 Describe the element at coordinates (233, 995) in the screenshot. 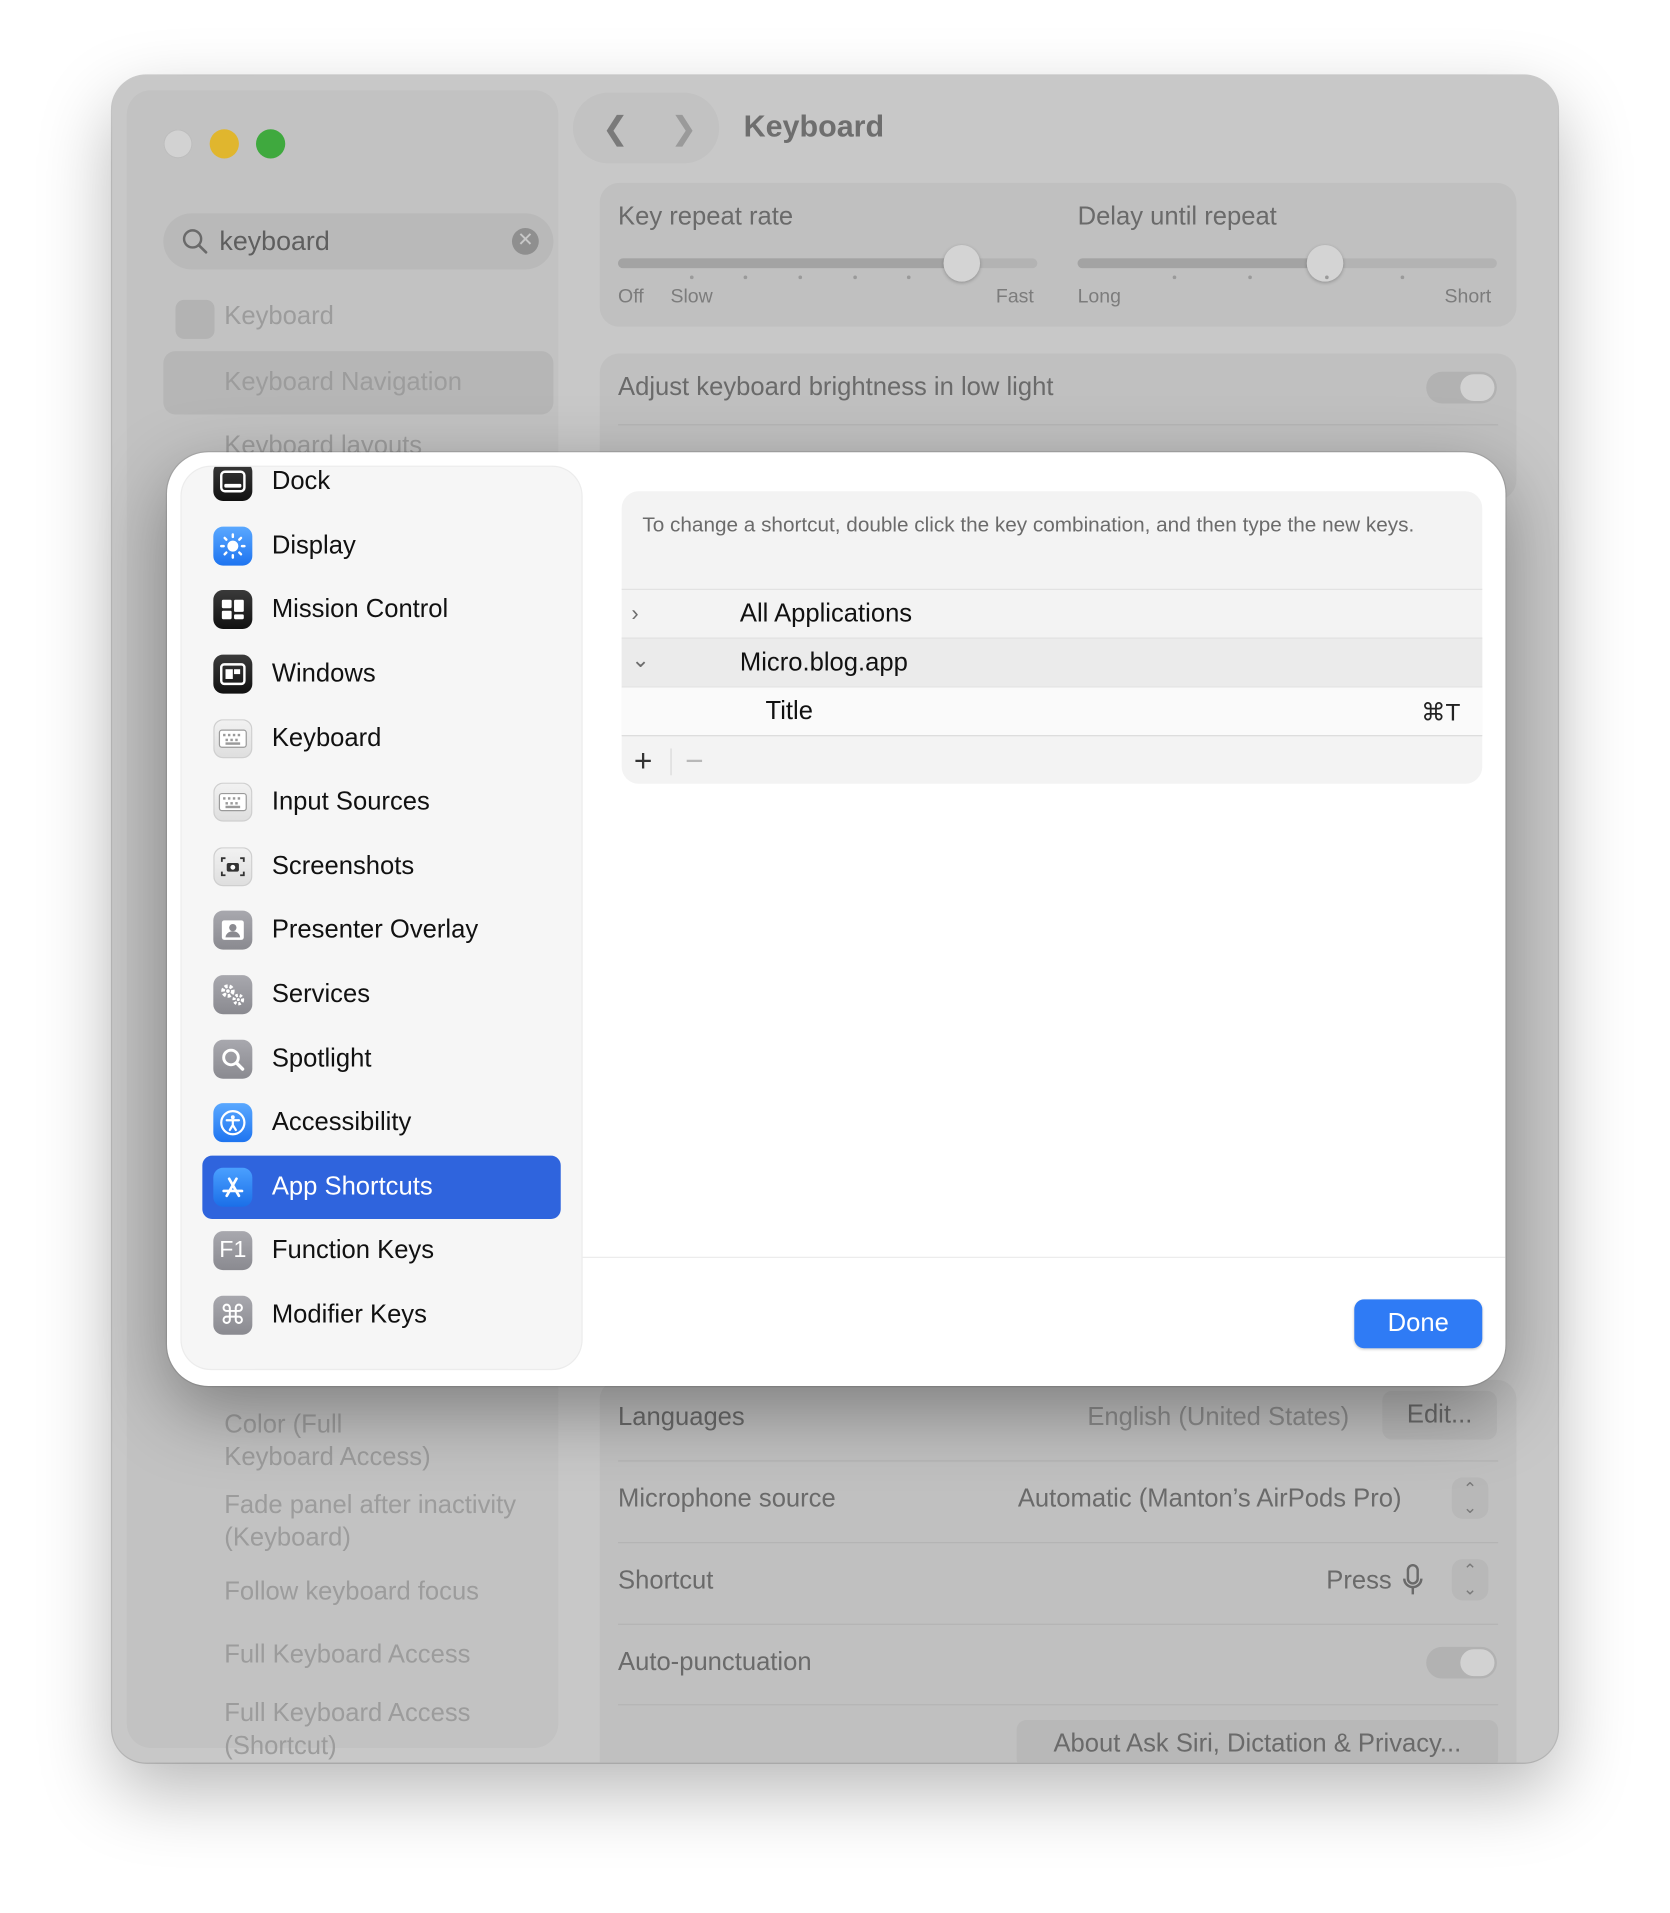

I see `services-icon` at that location.